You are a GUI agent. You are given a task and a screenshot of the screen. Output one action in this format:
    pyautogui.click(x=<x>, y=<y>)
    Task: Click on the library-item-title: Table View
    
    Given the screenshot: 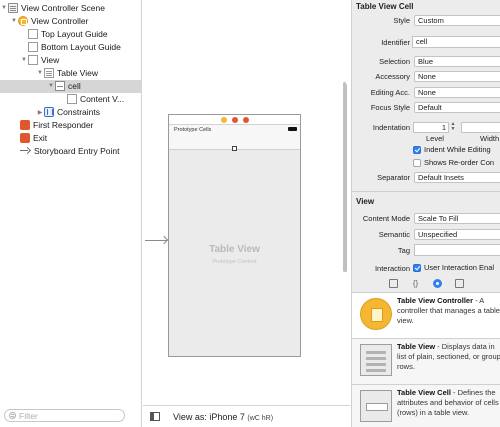 What is the action you would take?
    pyautogui.click(x=416, y=346)
    